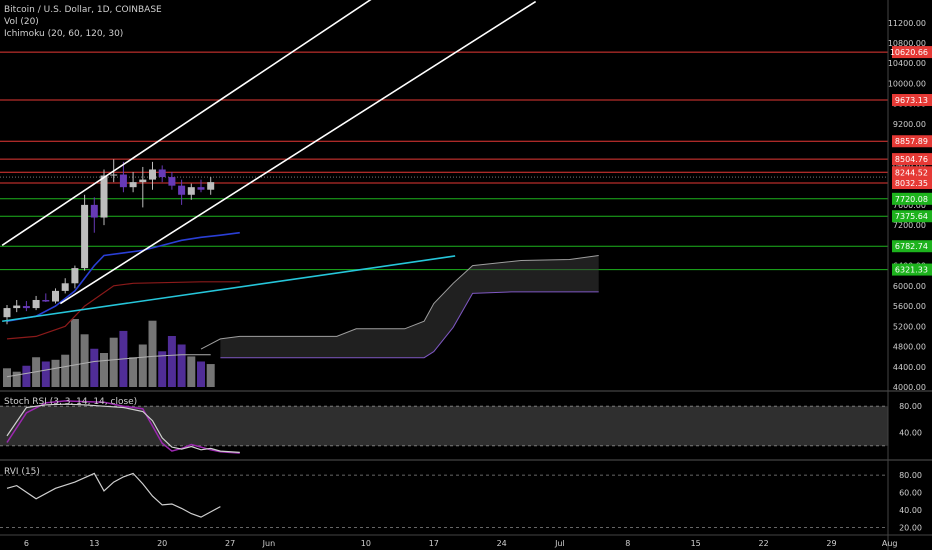 The width and height of the screenshot is (932, 550). What do you see at coordinates (559, 543) in the screenshot?
I see `time-tick-label: Jul` at bounding box center [559, 543].